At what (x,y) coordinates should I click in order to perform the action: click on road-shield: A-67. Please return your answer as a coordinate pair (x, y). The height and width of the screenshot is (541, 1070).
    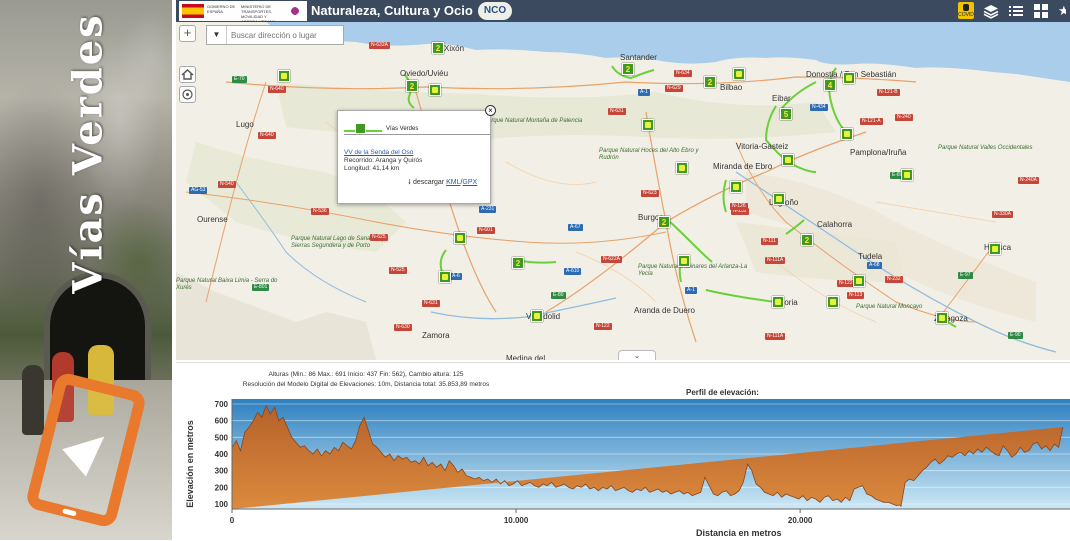
    Looking at the image, I should click on (575, 227).